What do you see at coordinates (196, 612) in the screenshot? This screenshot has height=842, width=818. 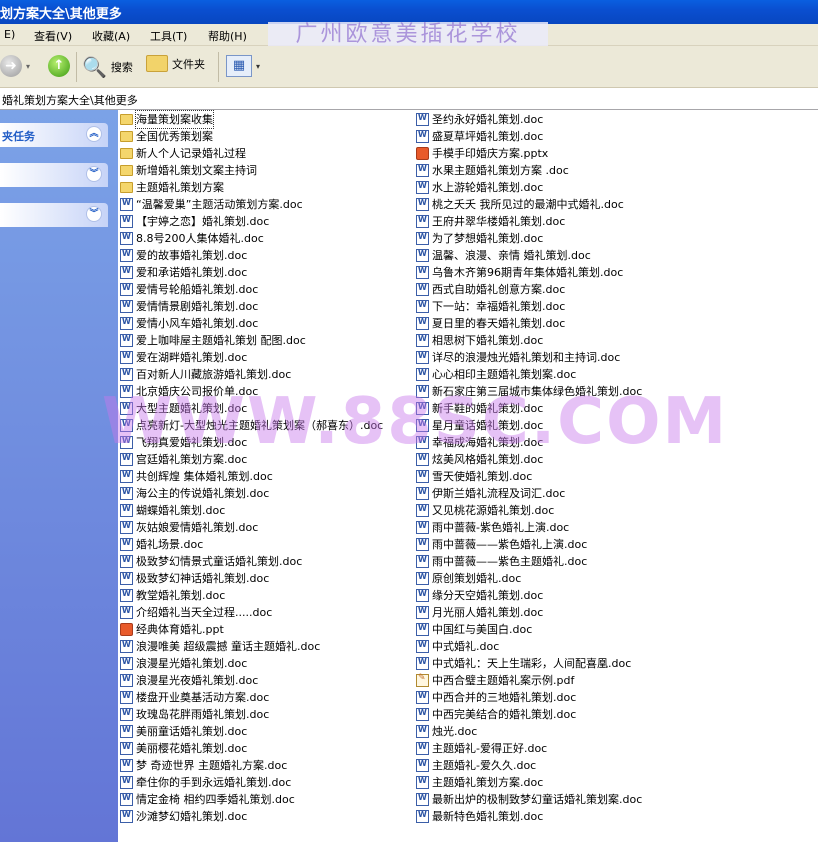 I see `file-item: 介绍婚礼当天全过程.....doc` at bounding box center [196, 612].